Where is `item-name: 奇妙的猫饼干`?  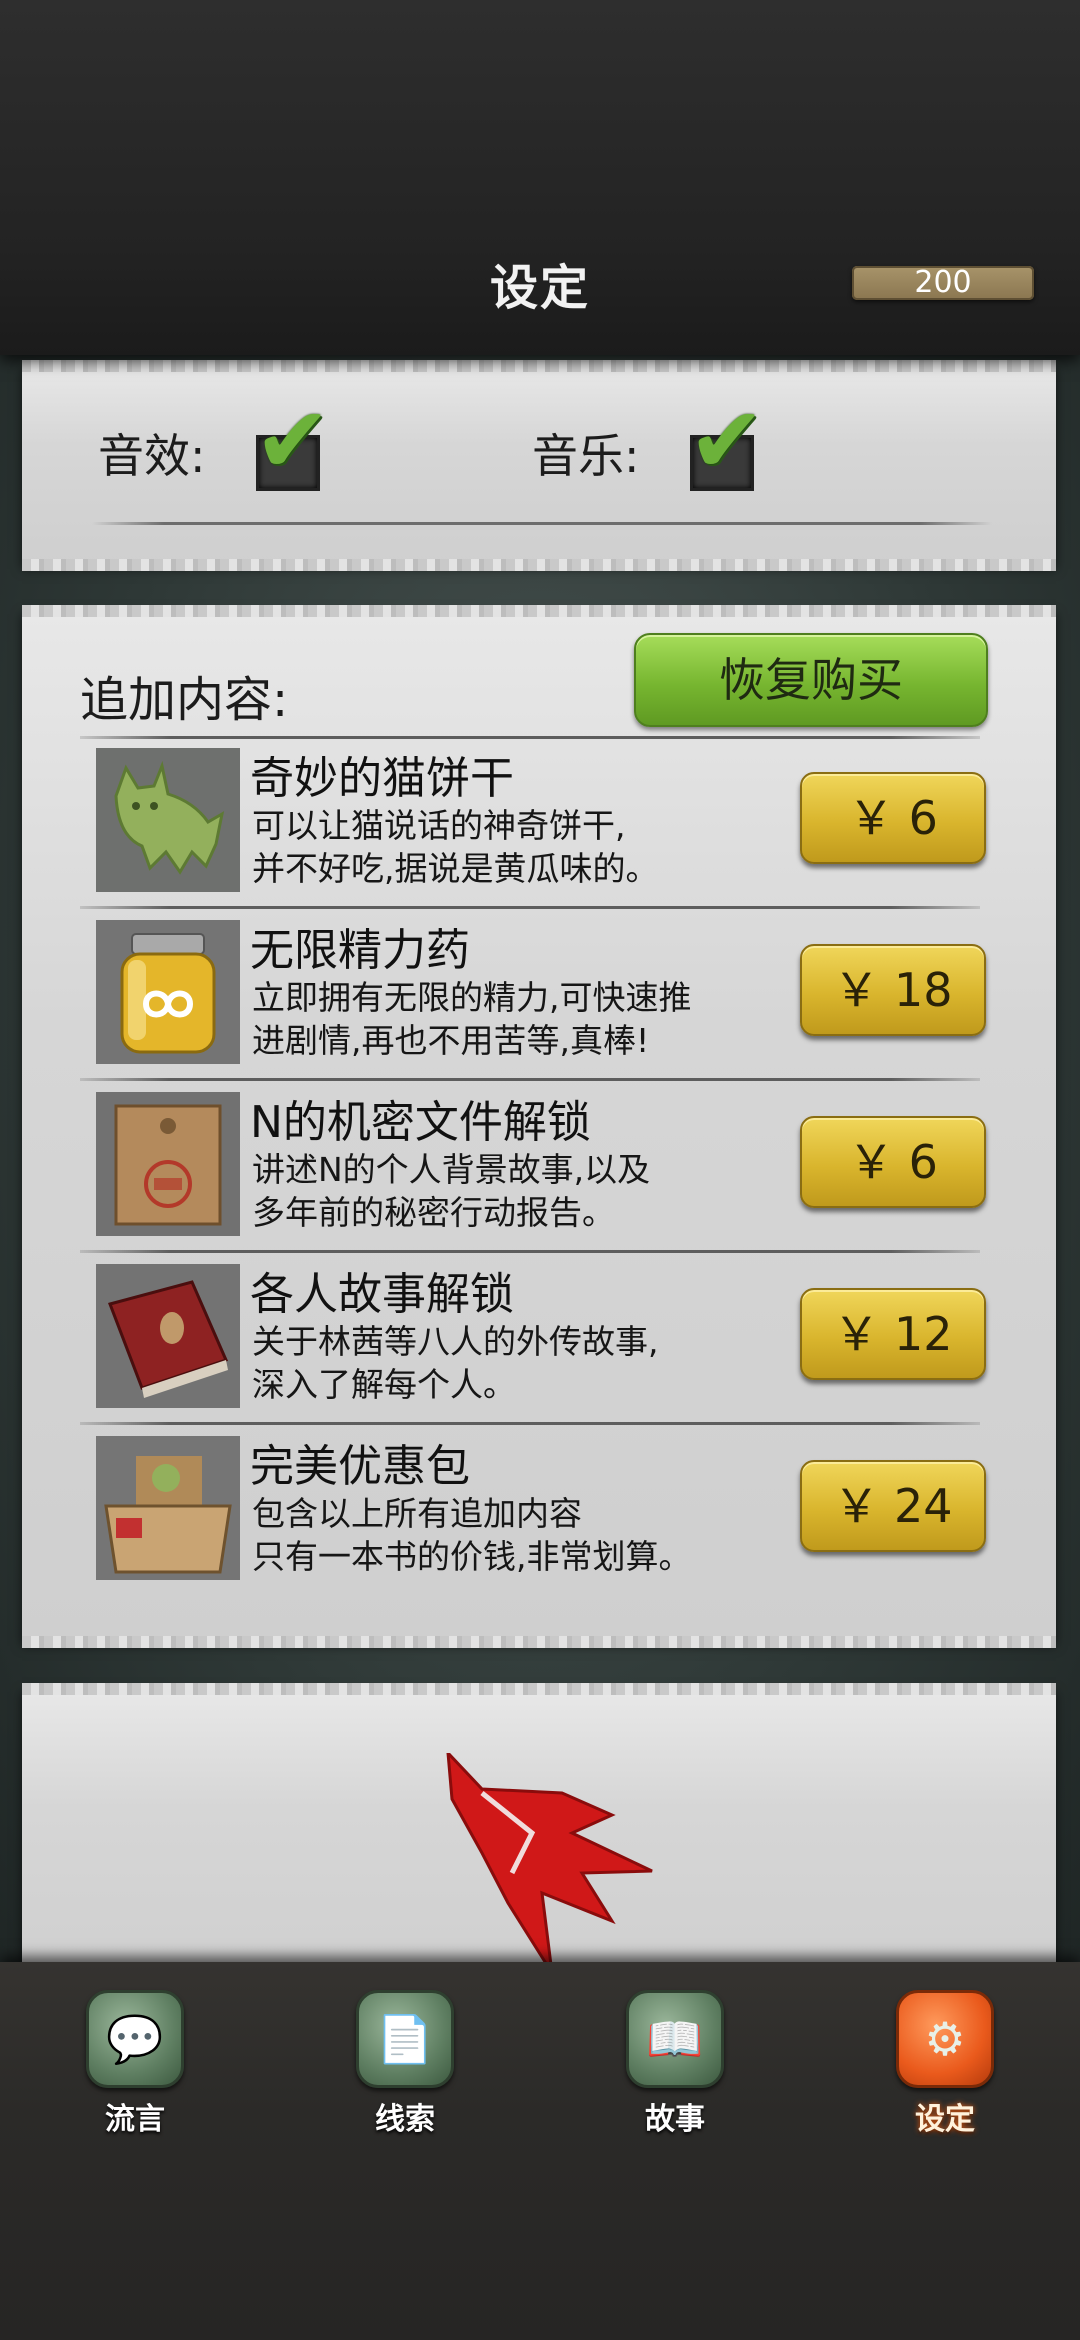 item-name: 奇妙的猫饼干 is located at coordinates (382, 778).